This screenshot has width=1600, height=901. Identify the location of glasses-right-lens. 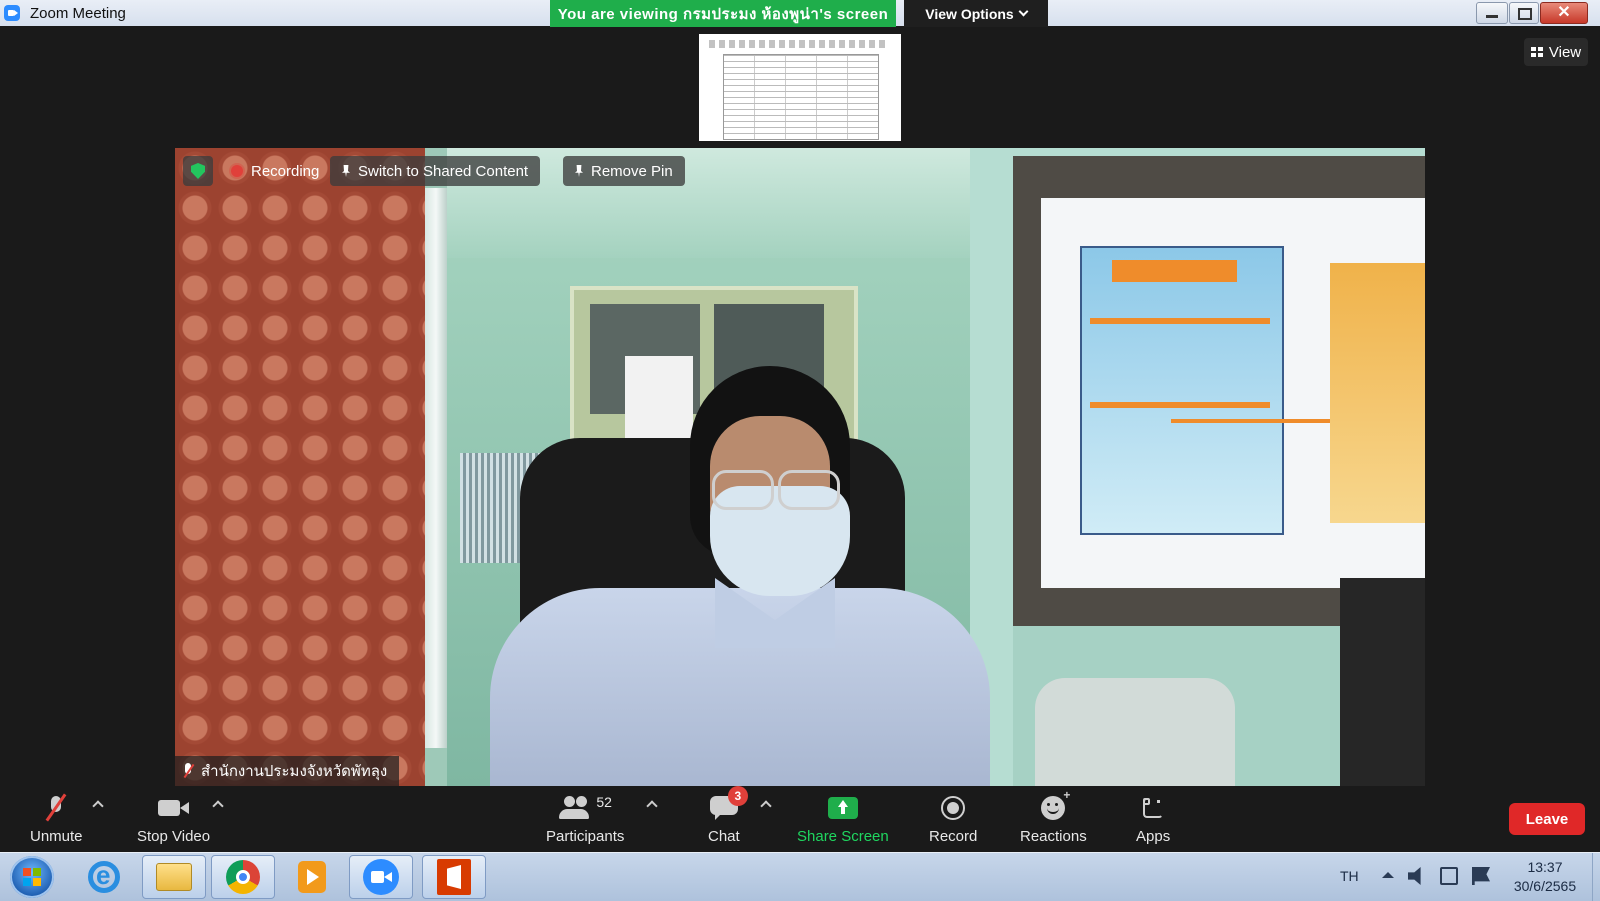
(809, 490).